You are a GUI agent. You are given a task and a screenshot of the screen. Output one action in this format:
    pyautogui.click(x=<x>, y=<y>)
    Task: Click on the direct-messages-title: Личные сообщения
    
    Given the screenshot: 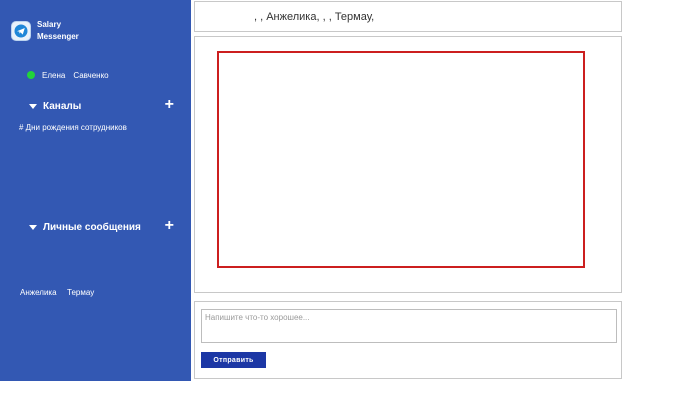 What is the action you would take?
    pyautogui.click(x=92, y=227)
    